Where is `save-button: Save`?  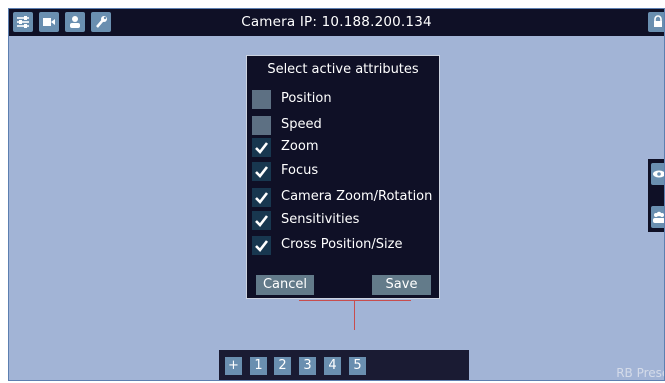
save-button: Save is located at coordinates (401, 285).